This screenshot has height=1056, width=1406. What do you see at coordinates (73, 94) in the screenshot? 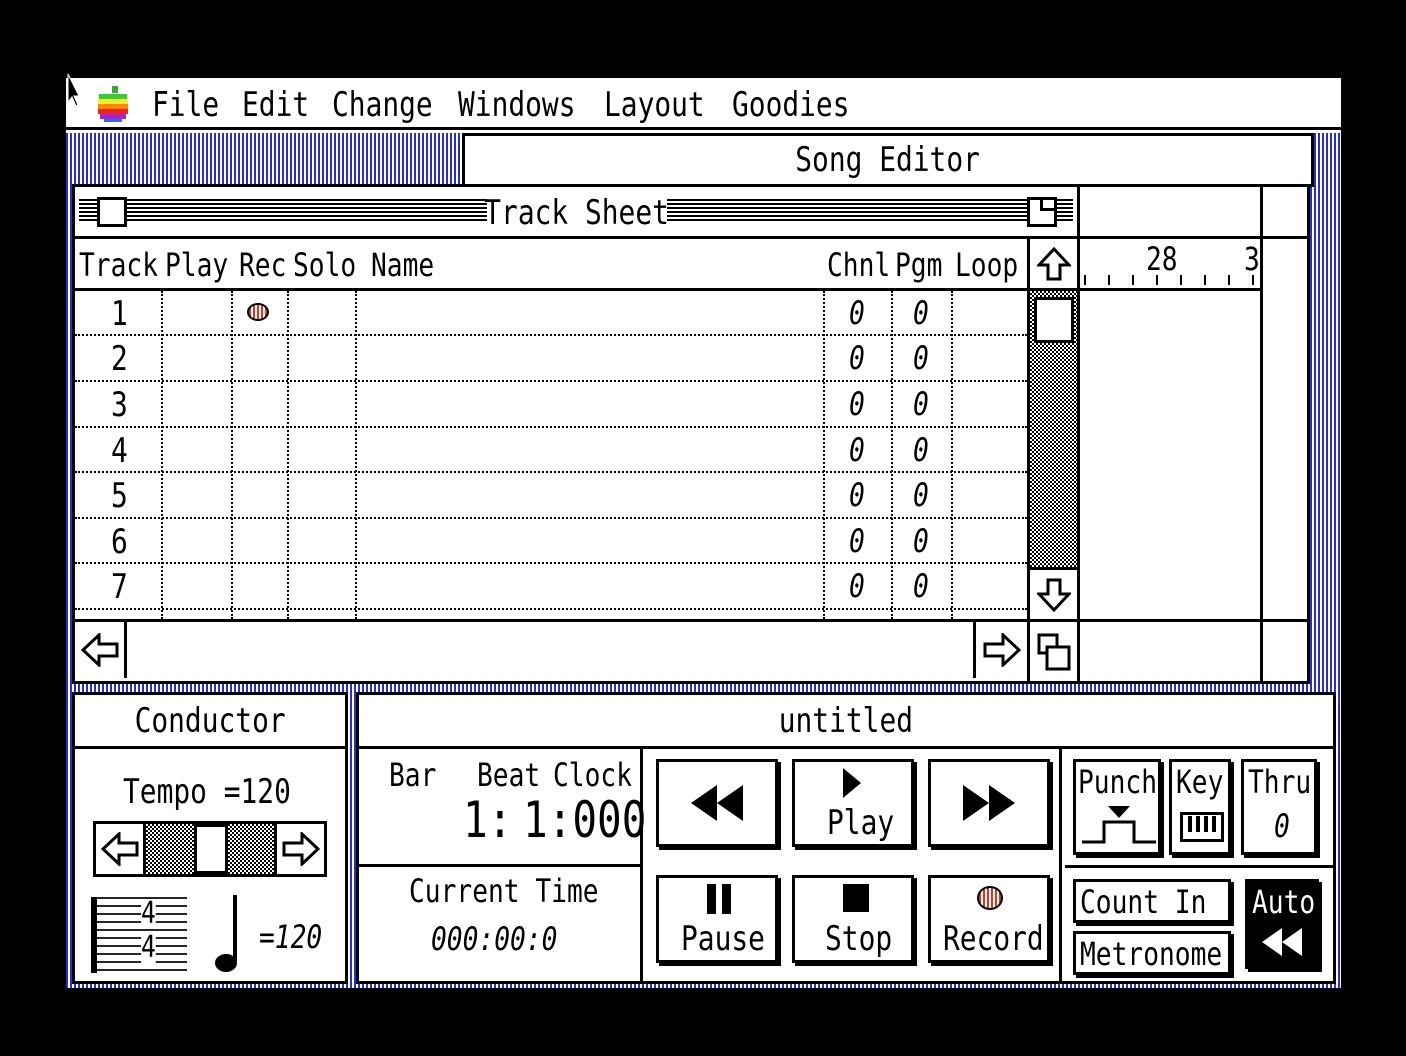
I see `mouse-pointer-icon` at bounding box center [73, 94].